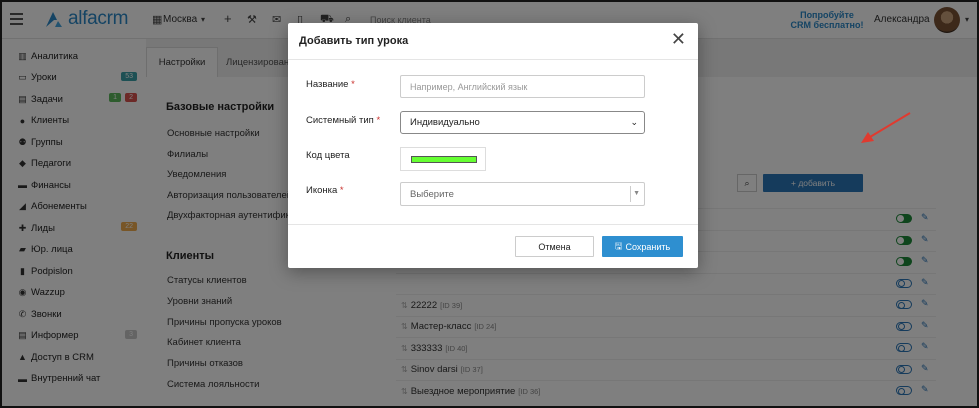  I want to click on save-label: Сохранить, so click(648, 246).